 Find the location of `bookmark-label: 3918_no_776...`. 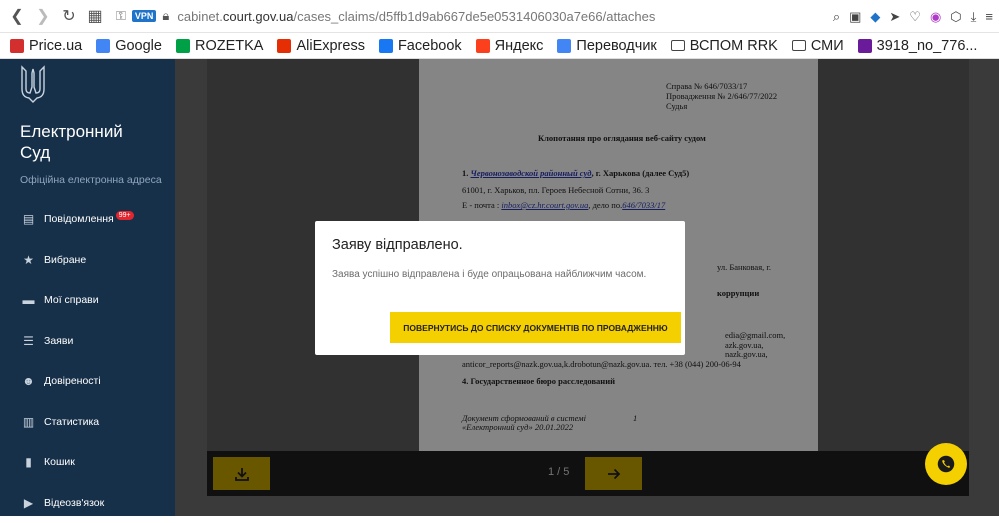

bookmark-label: 3918_no_776... is located at coordinates (927, 46).